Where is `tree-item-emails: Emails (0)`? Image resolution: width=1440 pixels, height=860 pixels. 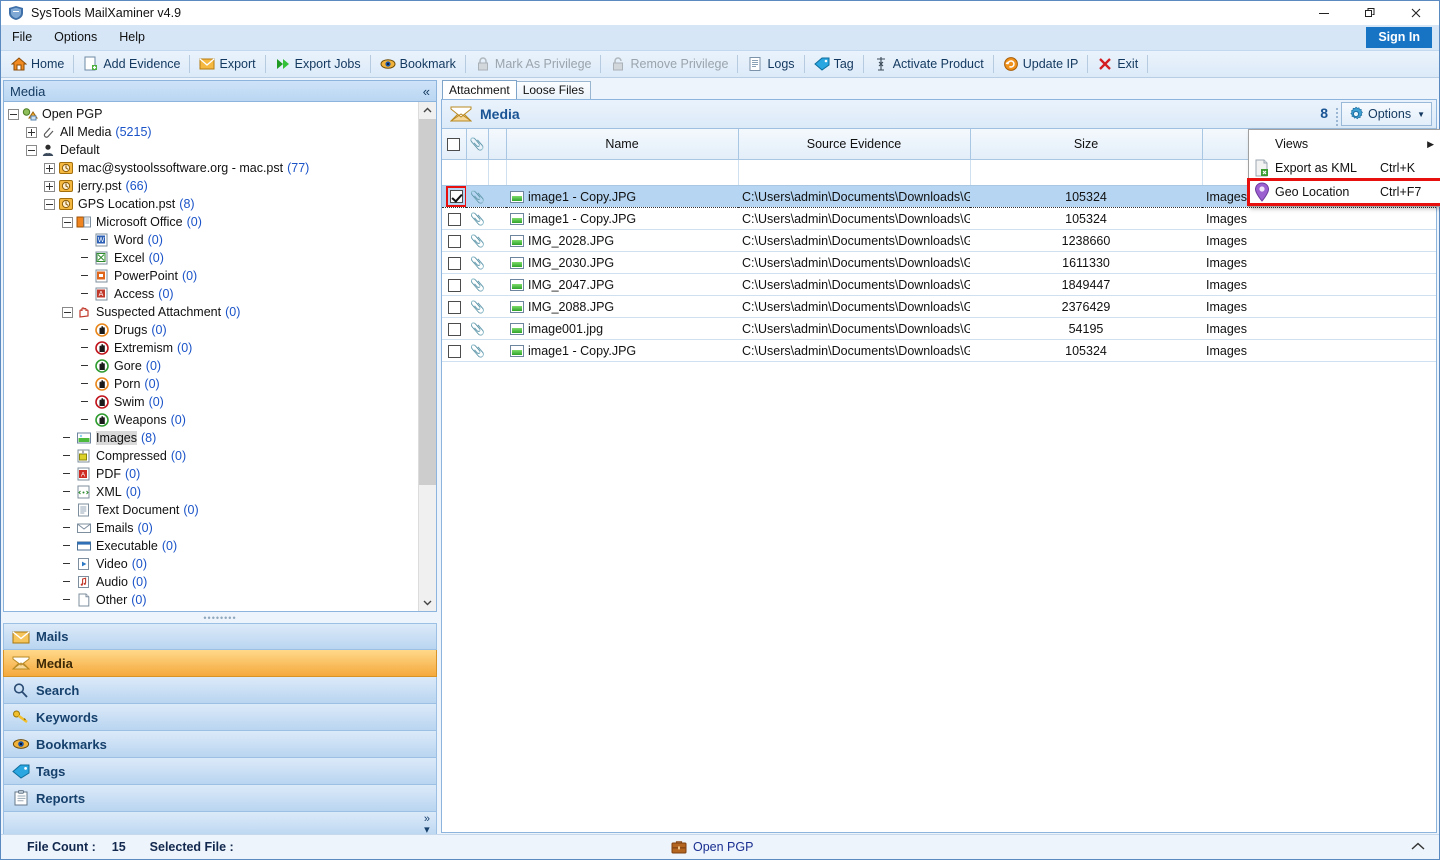 tree-item-emails: Emails (0) is located at coordinates (211, 528).